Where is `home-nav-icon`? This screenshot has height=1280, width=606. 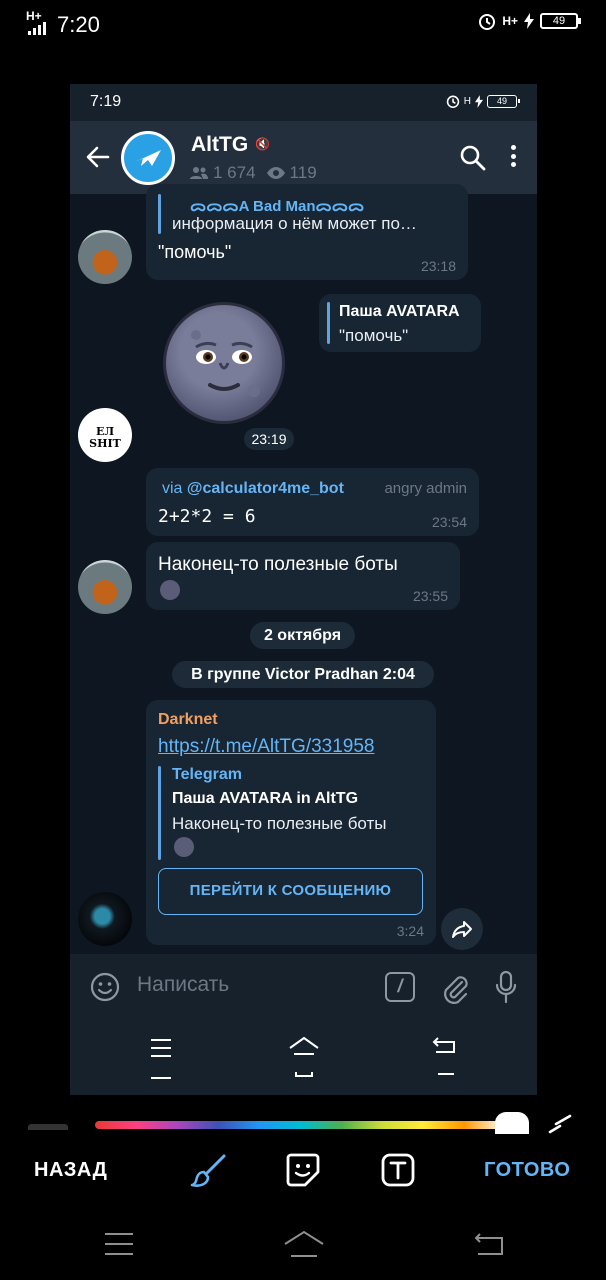
home-nav-icon is located at coordinates (304, 1245).